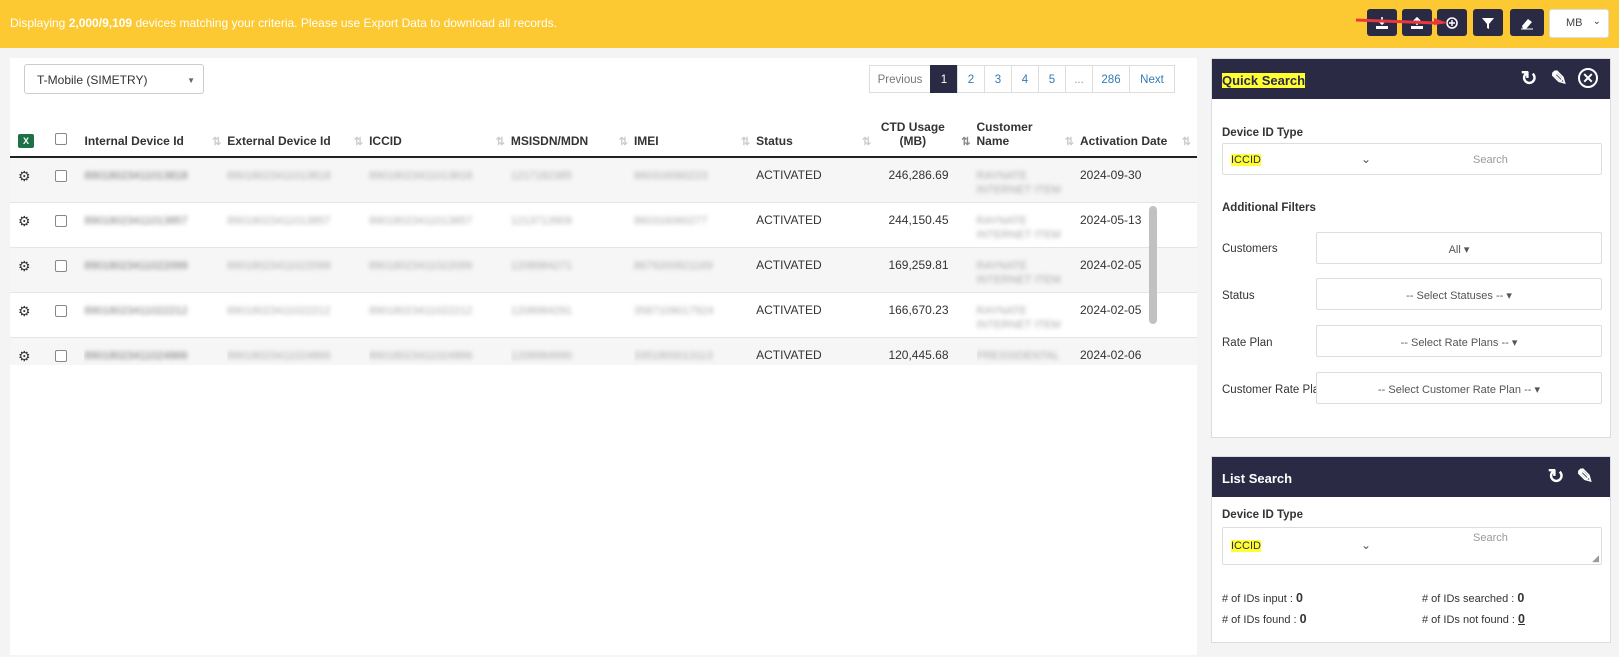  What do you see at coordinates (1138, 269) in the screenshot?
I see `activation-date-value: 2024-02-05` at bounding box center [1138, 269].